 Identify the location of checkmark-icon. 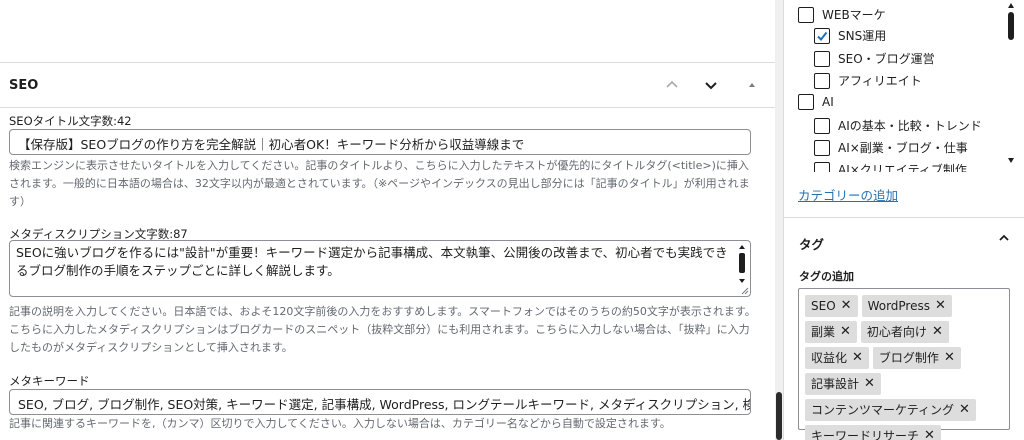
(822, 36).